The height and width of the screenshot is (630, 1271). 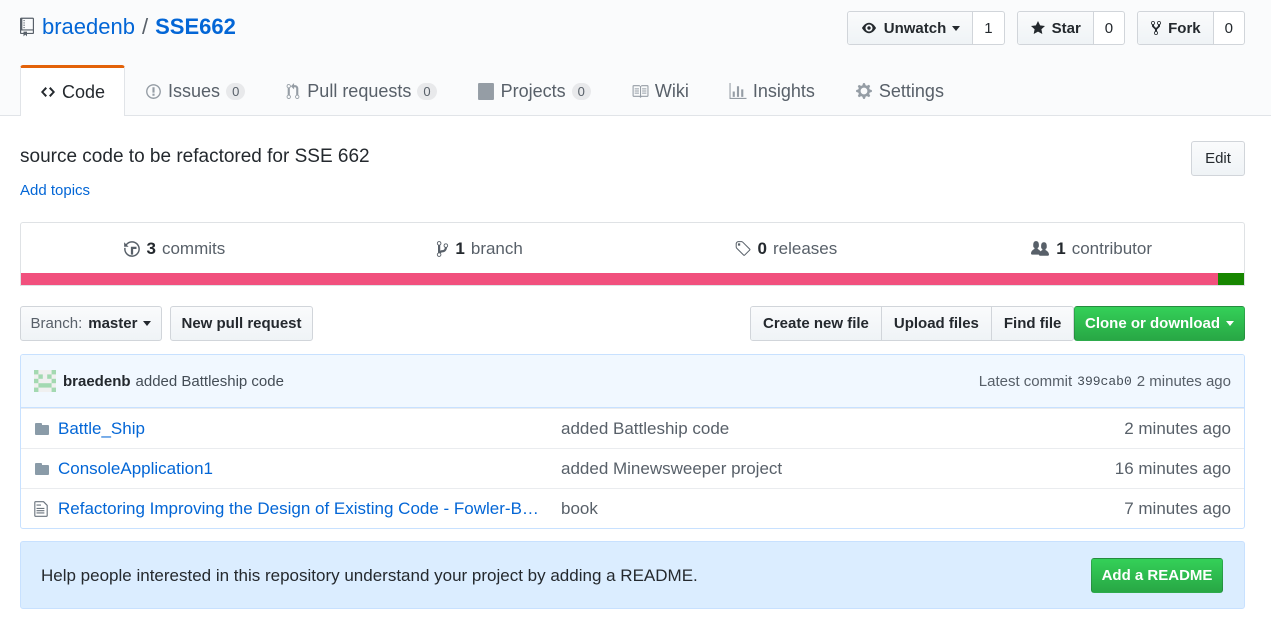 I want to click on tab-issues: Issues 0, so click(x=195, y=90).